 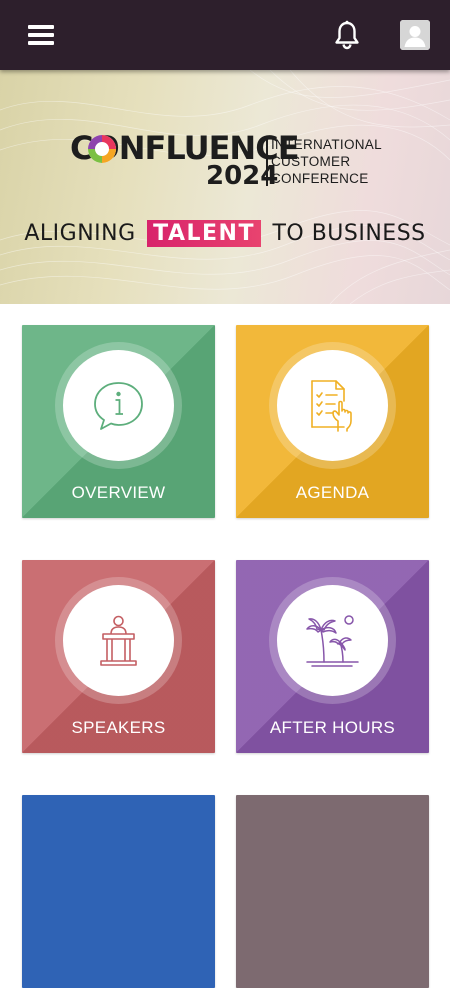 I want to click on logo-year: 2024, so click(x=242, y=176).